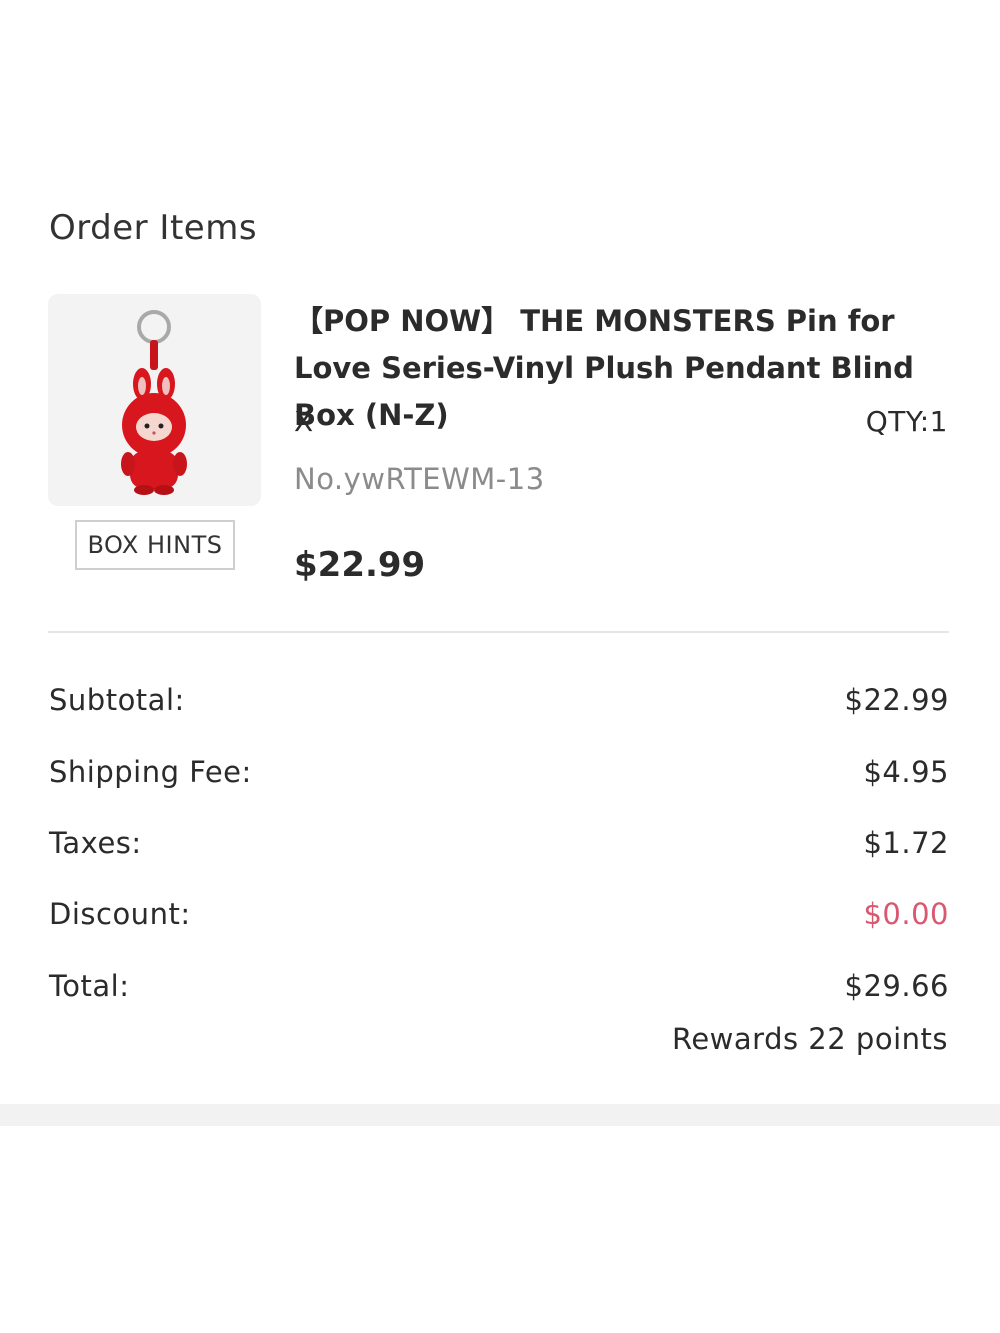  What do you see at coordinates (499, 914) in the screenshot?
I see `summary-row-discount: Discount: $0.00` at bounding box center [499, 914].